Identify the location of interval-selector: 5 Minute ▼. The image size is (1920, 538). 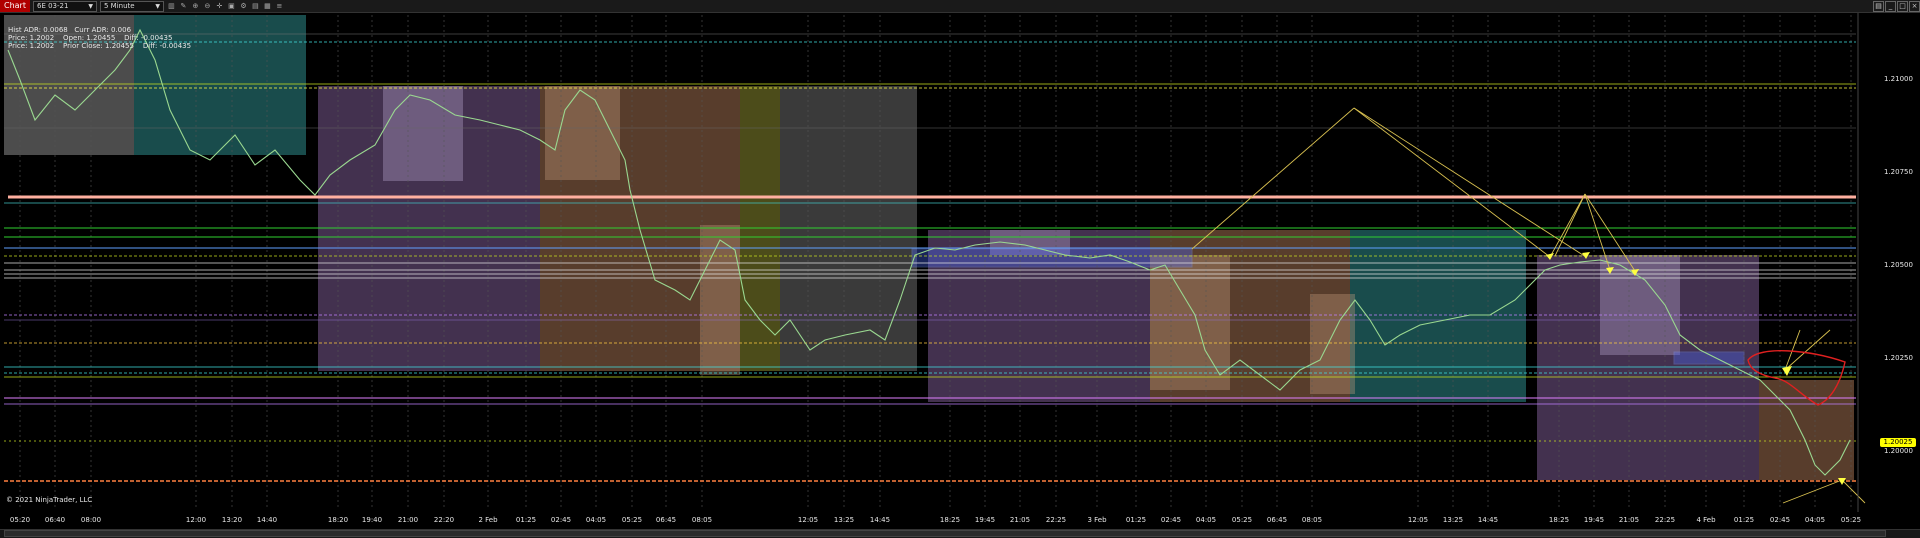
(131, 6).